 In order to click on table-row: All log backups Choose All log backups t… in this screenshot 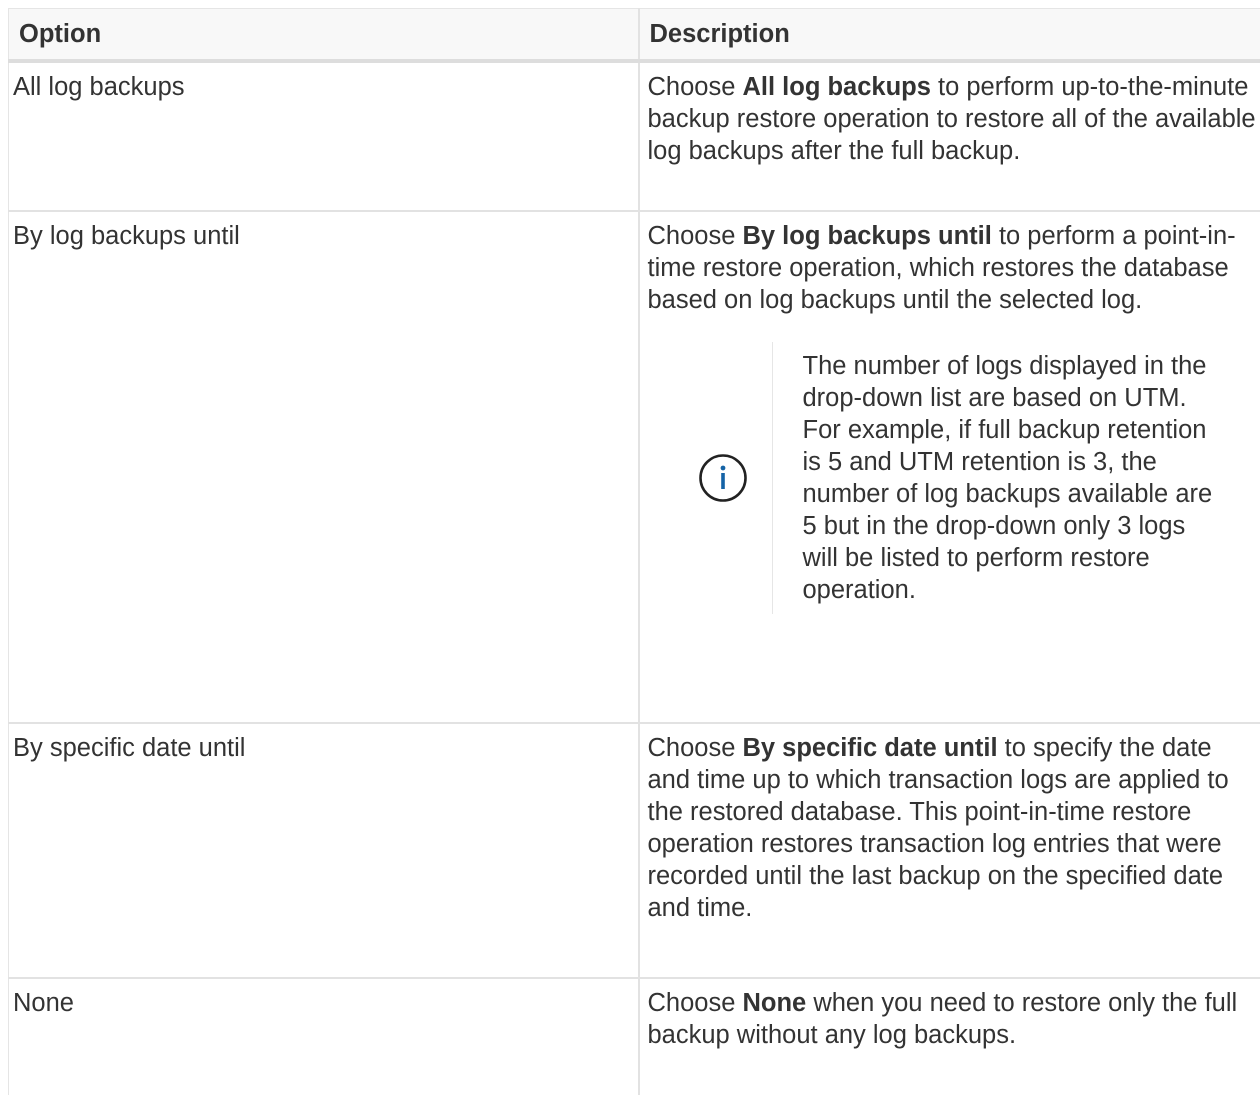, I will do `click(634, 136)`.